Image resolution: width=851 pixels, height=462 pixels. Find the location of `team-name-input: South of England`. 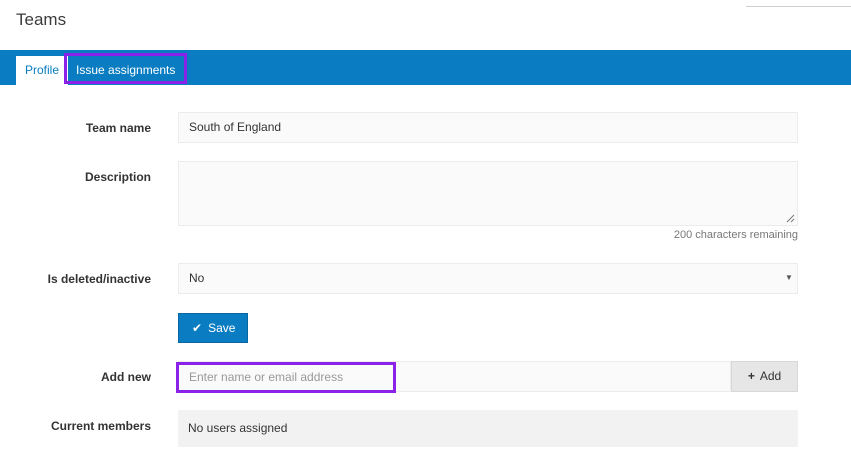

team-name-input: South of England is located at coordinates (488, 127).